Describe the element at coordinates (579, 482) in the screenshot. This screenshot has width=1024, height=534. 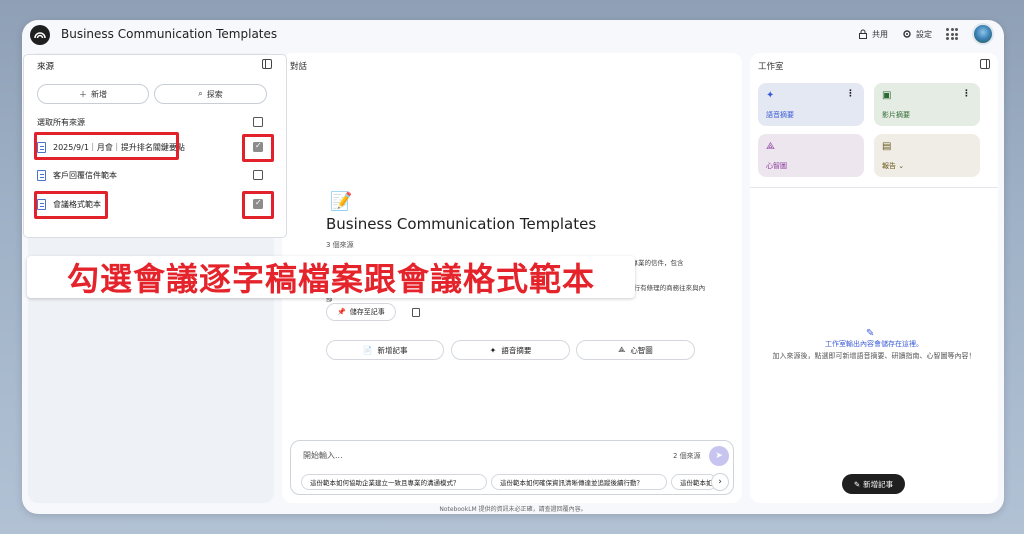
I see `suggestion-chip: 這份範本如何確保資訊清晰傳達並追蹤後續行動？` at that location.